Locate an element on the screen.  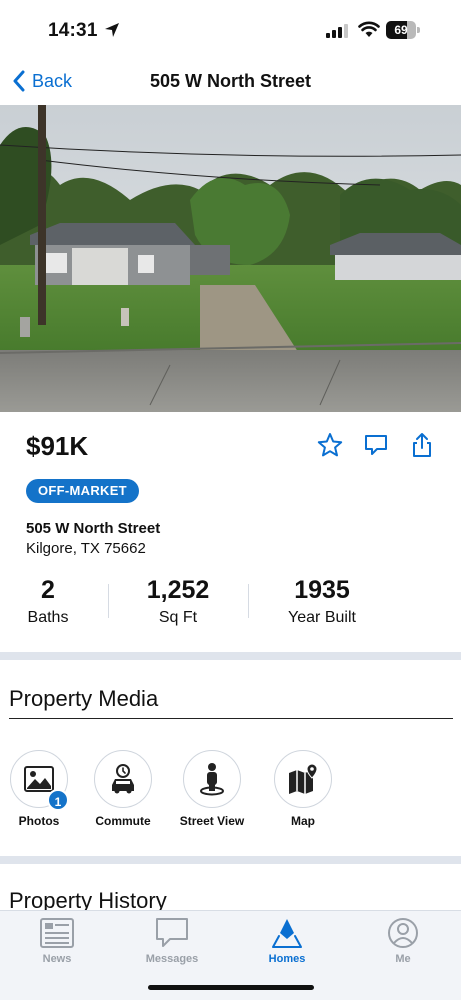
media-map-button: Map is located at coordinates (303, 789).